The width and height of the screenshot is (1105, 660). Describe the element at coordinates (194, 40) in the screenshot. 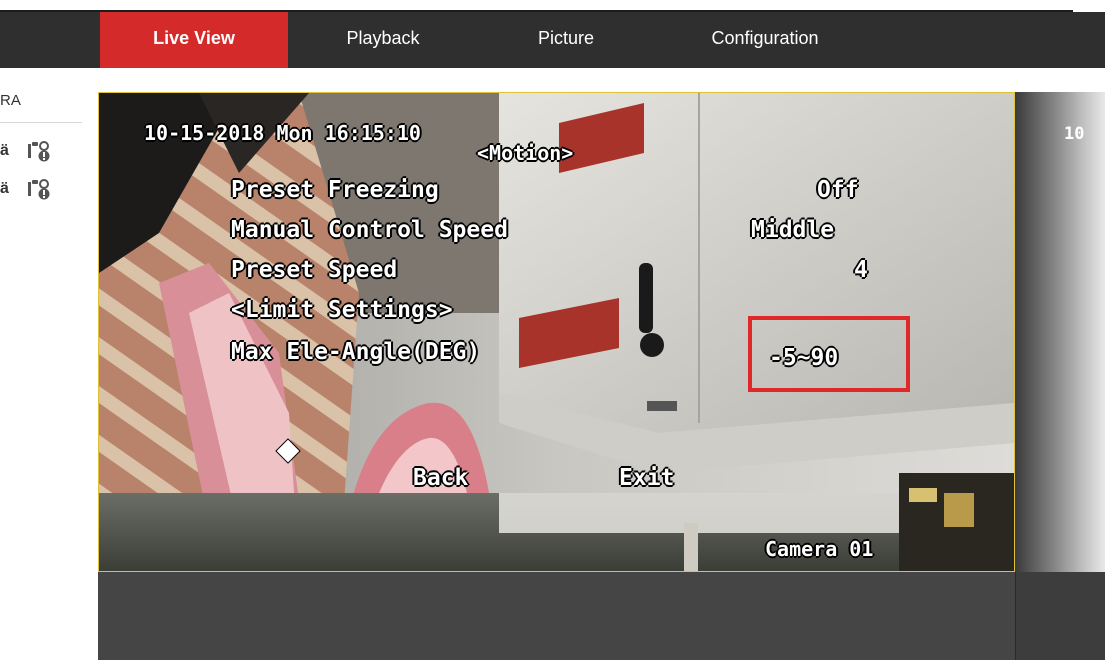

I see `tab-live-view: Live View` at that location.